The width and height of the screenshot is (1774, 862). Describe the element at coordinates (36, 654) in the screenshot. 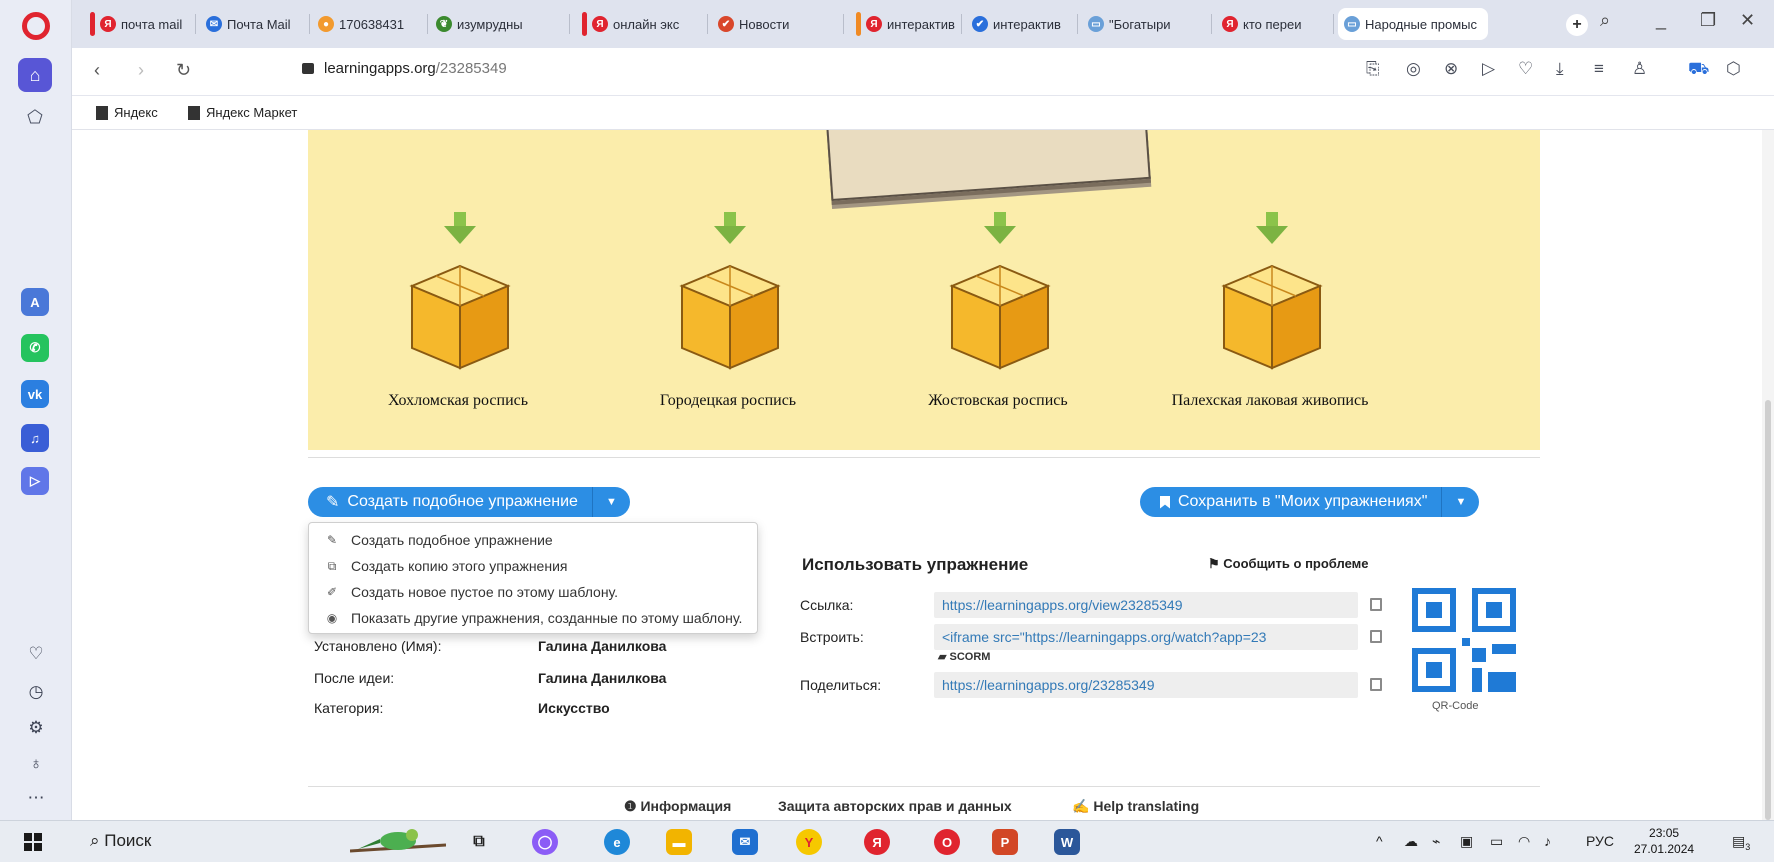

I see `heart-icon: ♡` at that location.